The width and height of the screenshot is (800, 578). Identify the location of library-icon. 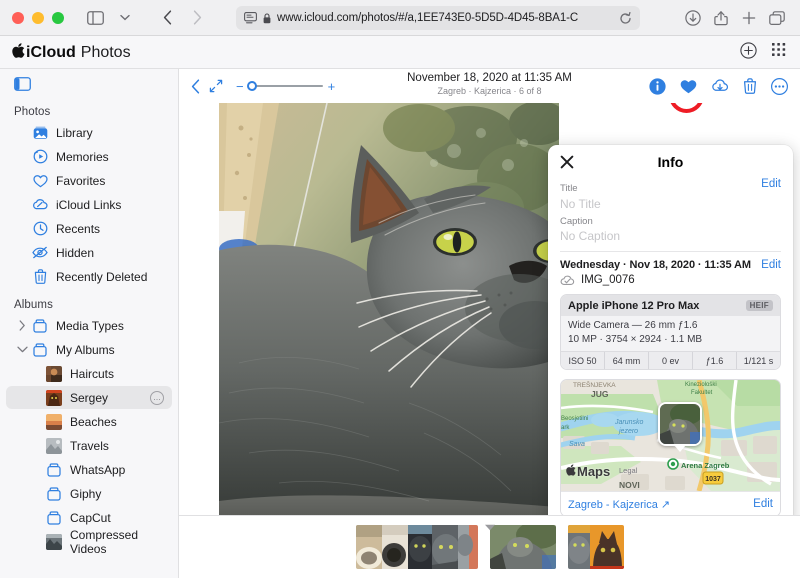
(40, 133).